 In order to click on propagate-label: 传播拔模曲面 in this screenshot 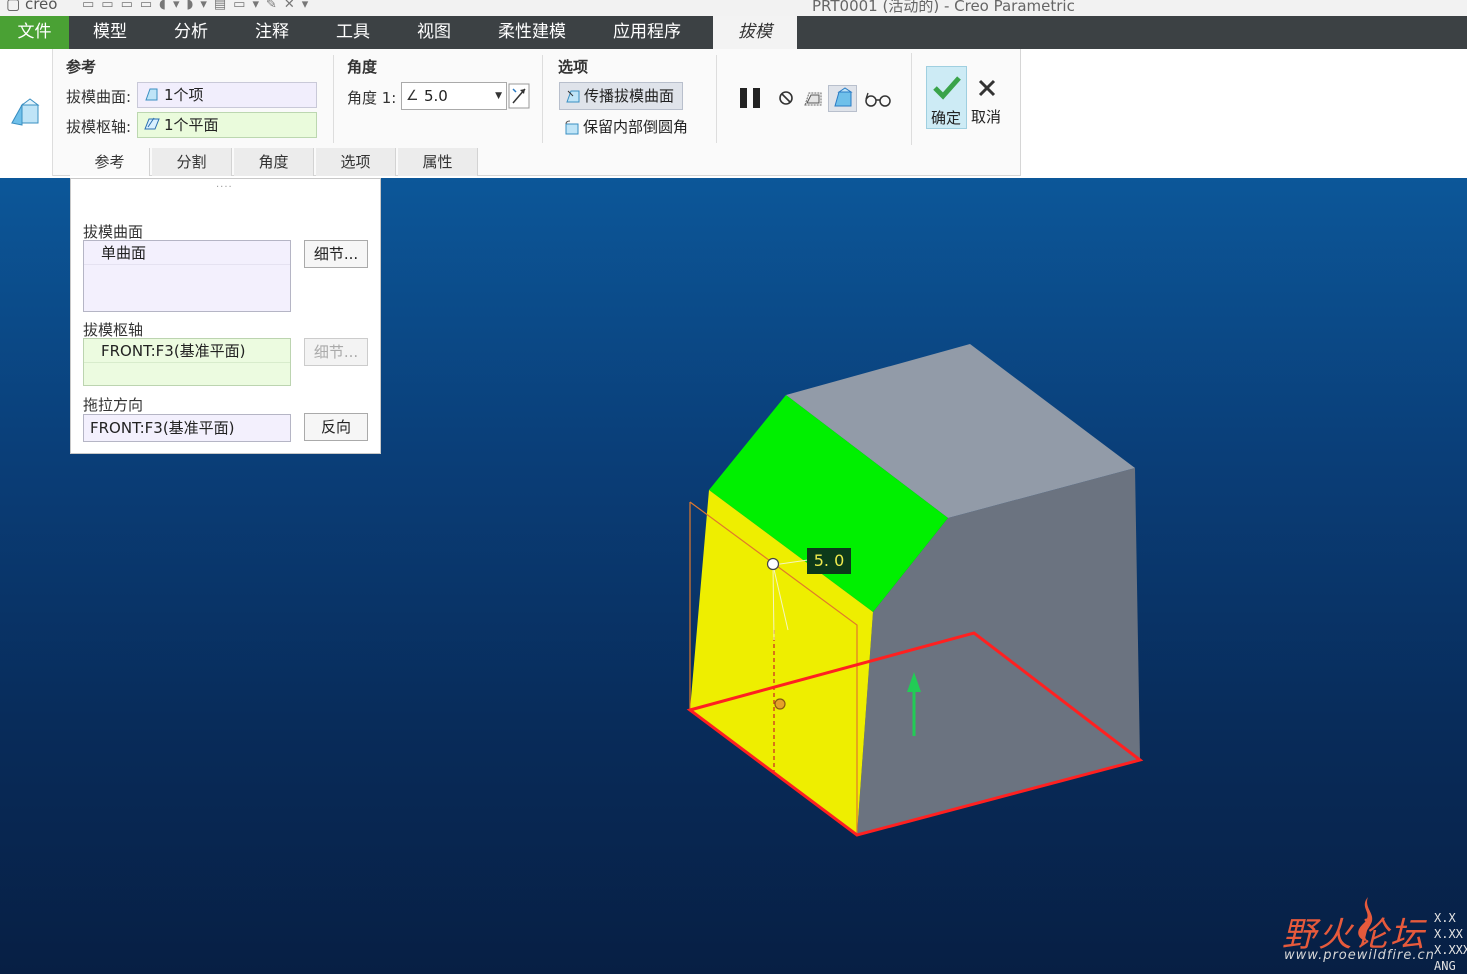, I will do `click(629, 96)`.